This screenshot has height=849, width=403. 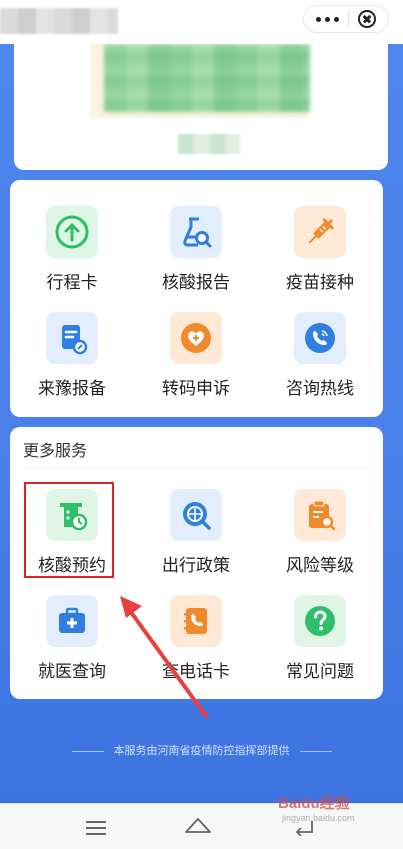 I want to click on footer-note: 本服务由河南省疫情防控指挥部提供, so click(x=201, y=750).